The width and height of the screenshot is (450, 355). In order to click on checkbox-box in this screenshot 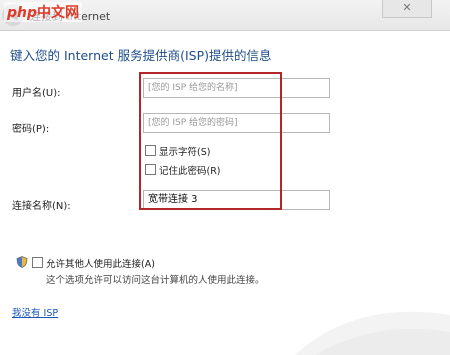, I will do `click(37, 262)`.